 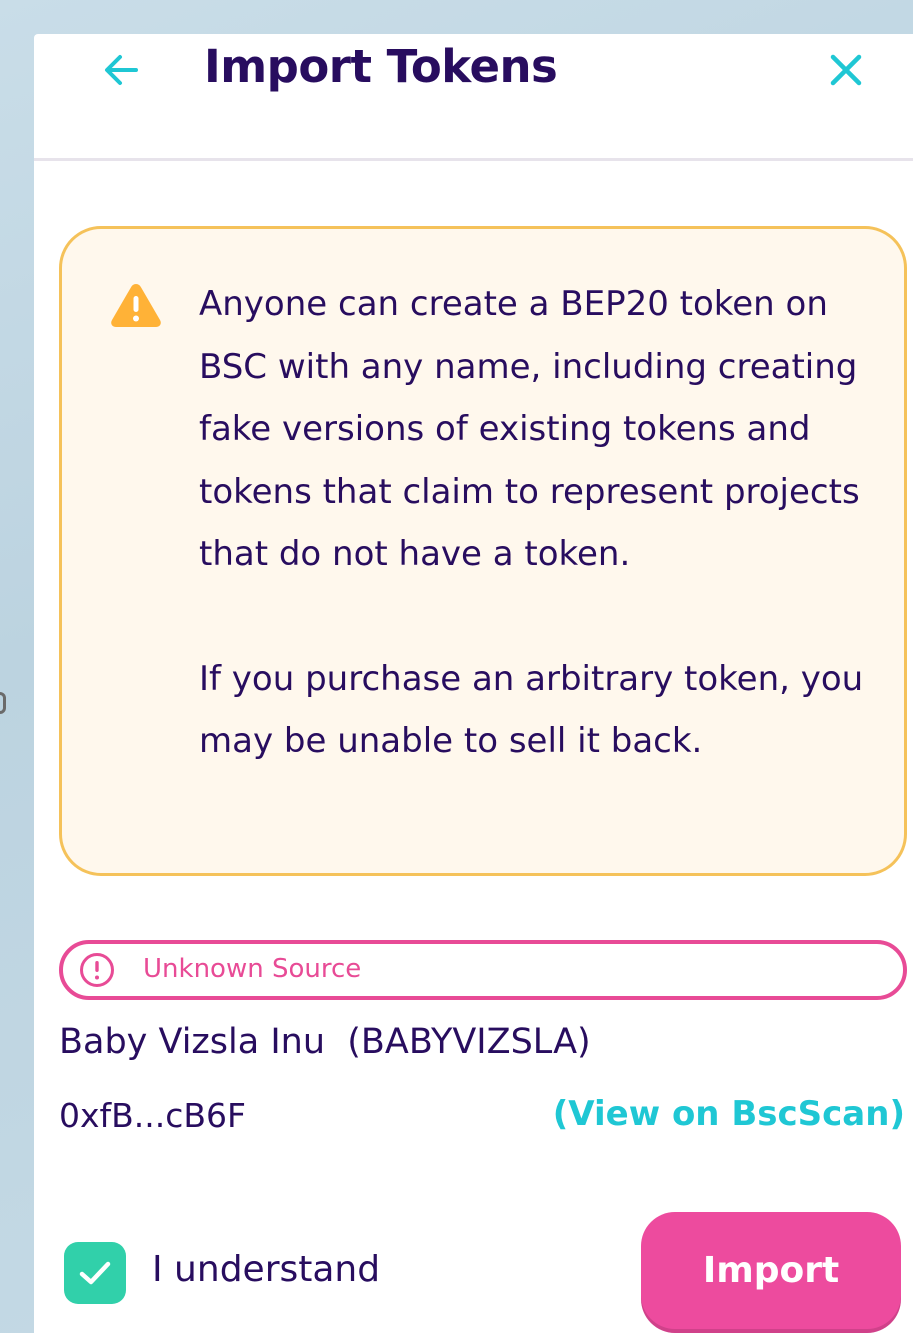 I want to click on arrow-left-icon, so click(x=121, y=70).